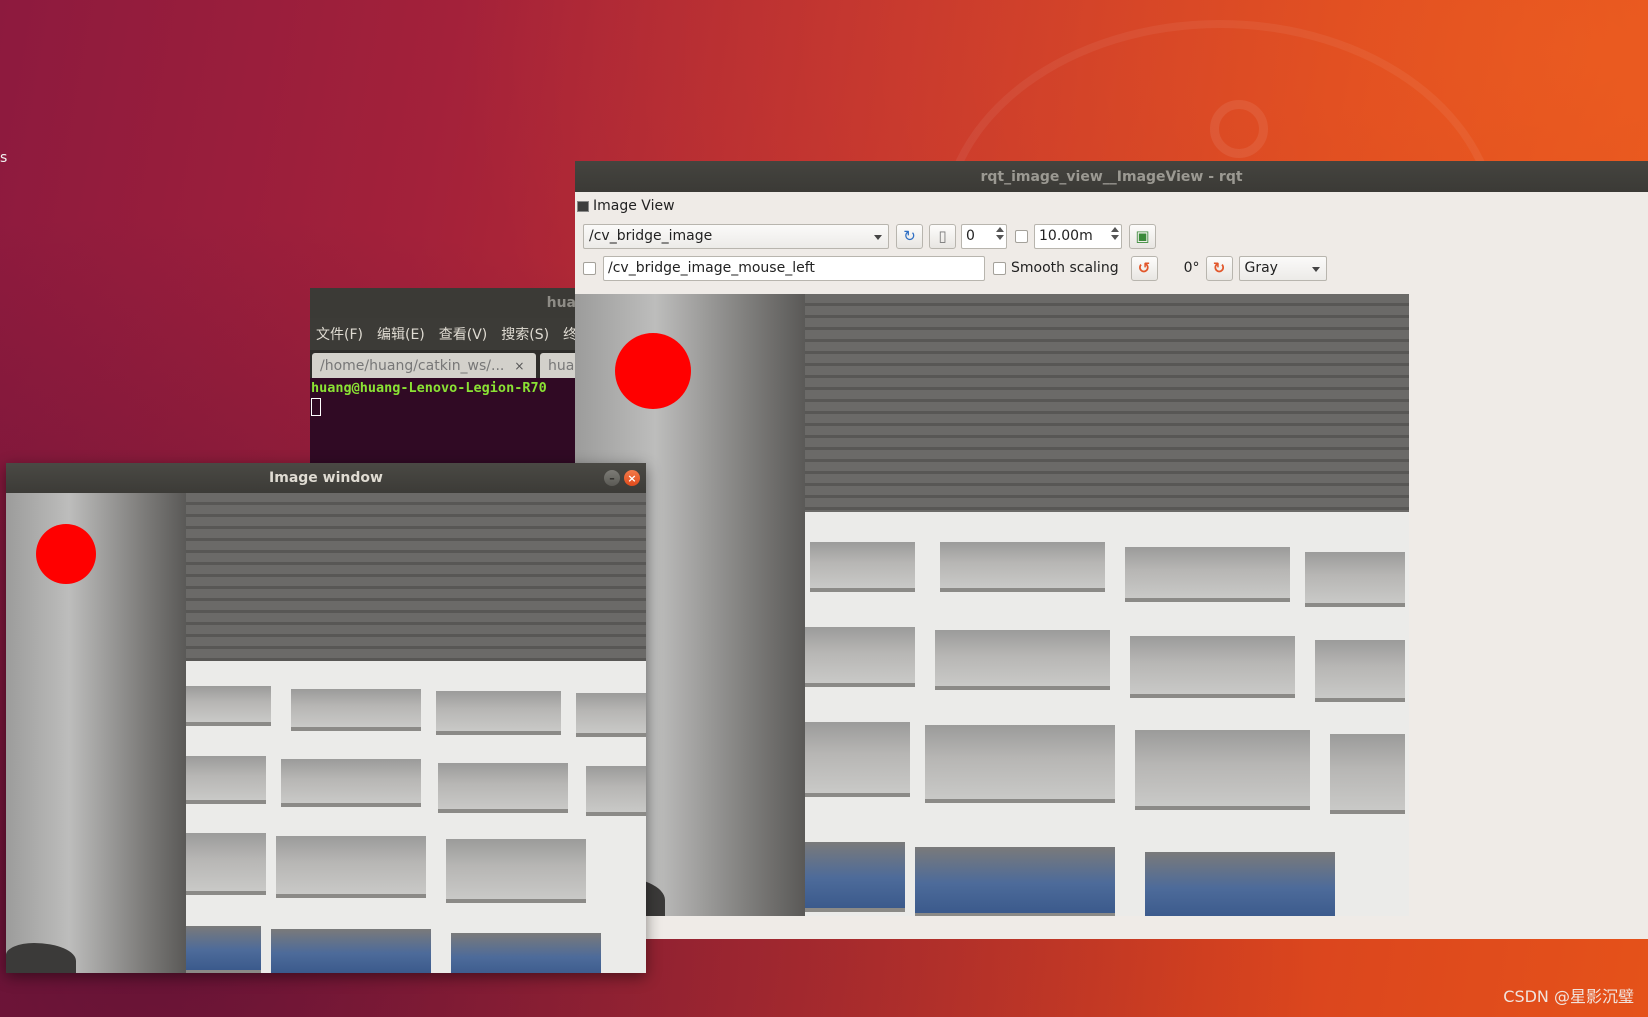 Image resolution: width=1648 pixels, height=1017 pixels. What do you see at coordinates (736, 236) in the screenshot?
I see `topic-select: /cv_bridge_image` at bounding box center [736, 236].